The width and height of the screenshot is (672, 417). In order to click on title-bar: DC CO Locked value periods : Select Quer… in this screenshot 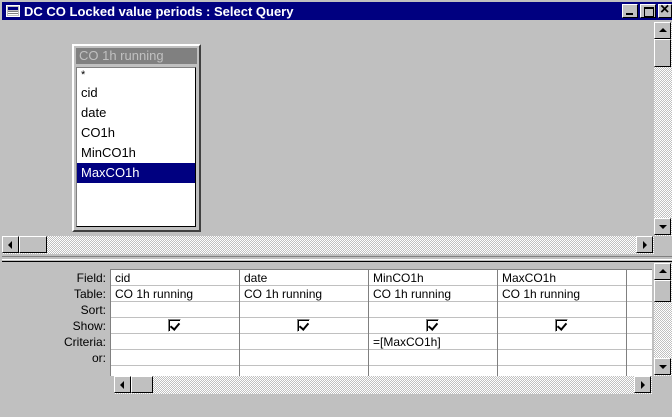, I will do `click(337, 10)`.